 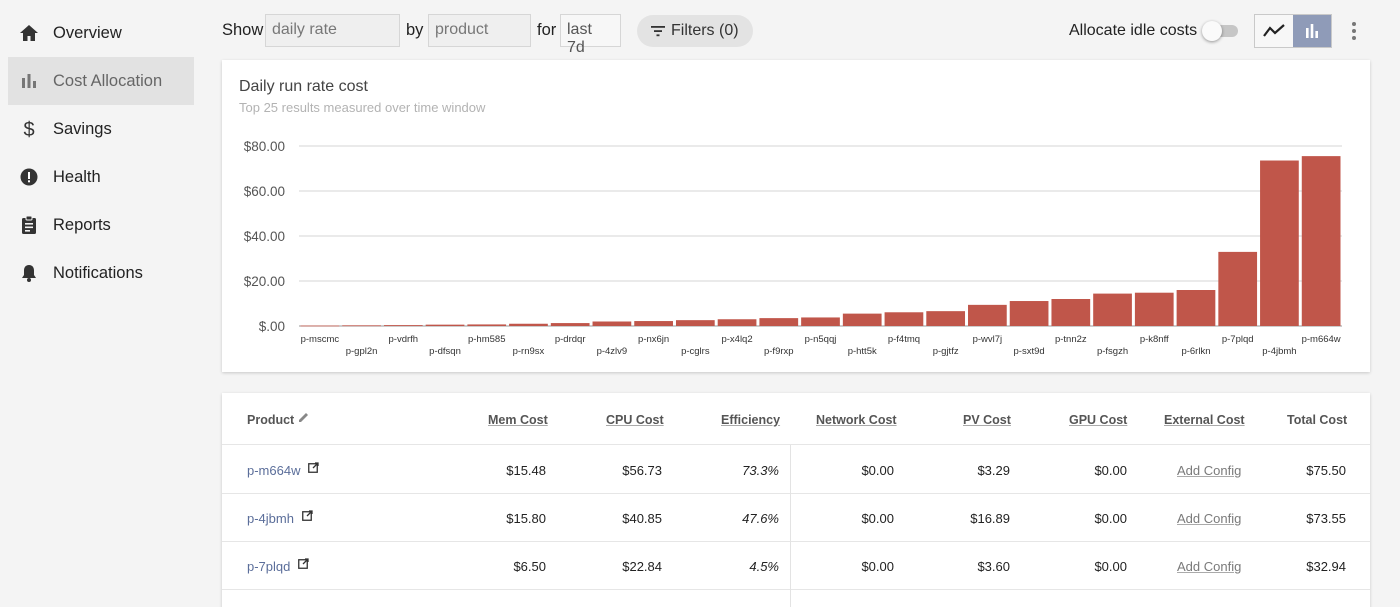 I want to click on sidebar-item-notifications: Notifications, so click(x=101, y=273).